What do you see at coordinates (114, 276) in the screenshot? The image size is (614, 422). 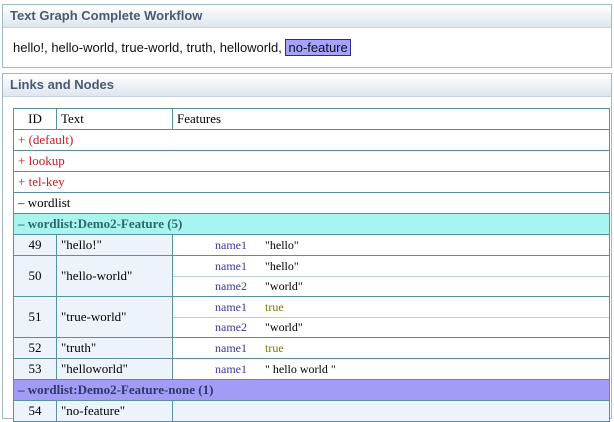 I see `row-text: "hello-world"` at bounding box center [114, 276].